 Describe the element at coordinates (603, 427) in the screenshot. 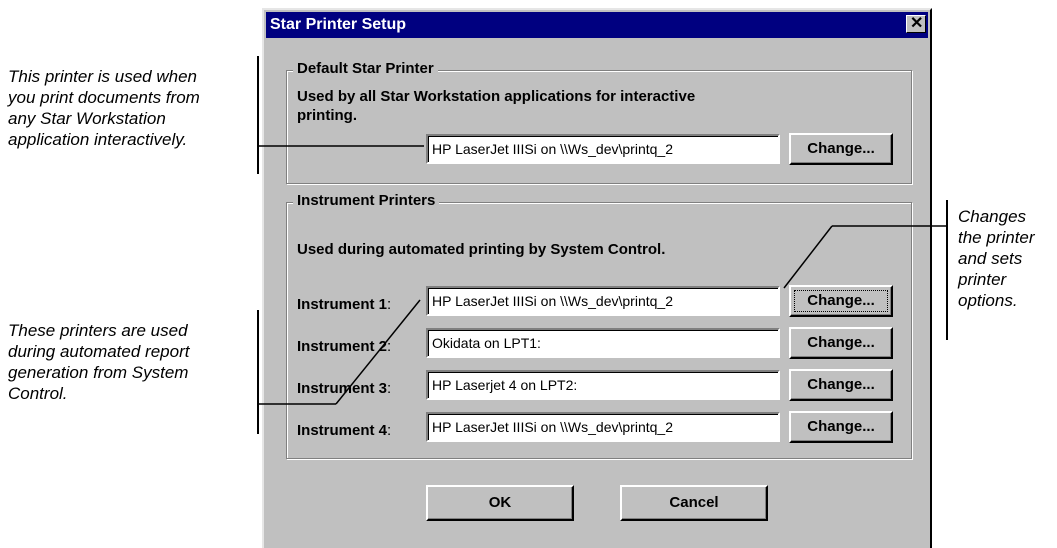

I see `instrument-4-printer-field: HP LaserJet IIISi on \\Ws_dev\printq_2` at that location.